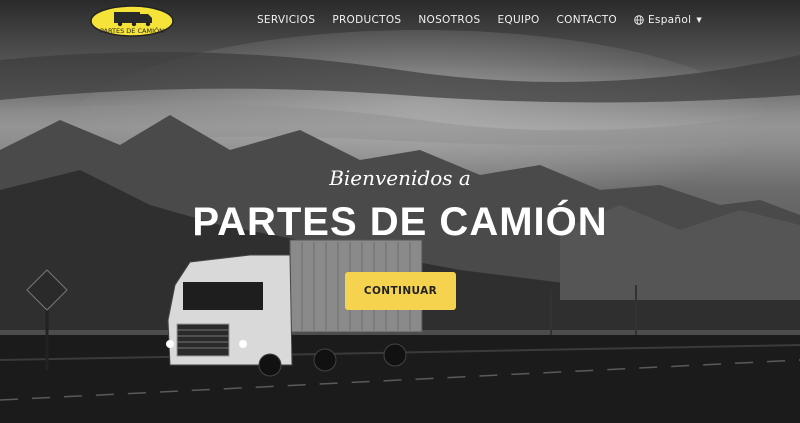  What do you see at coordinates (400, 178) in the screenshot?
I see `hero-welcome-text: Bienvenidos a` at bounding box center [400, 178].